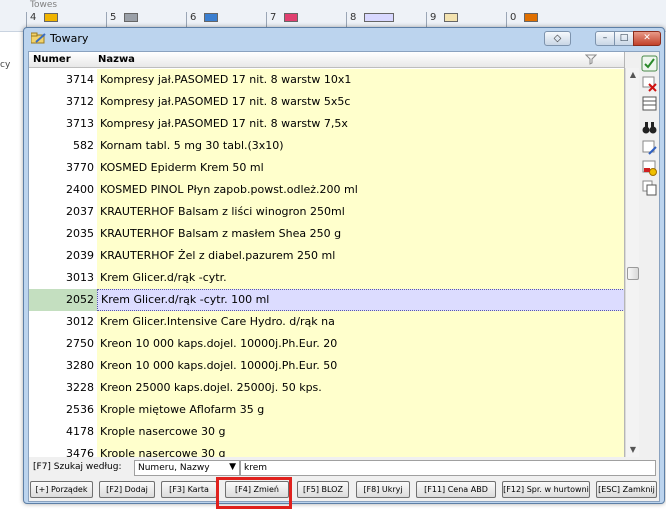  What do you see at coordinates (80, 321) in the screenshot?
I see `cell-numer: 3012` at bounding box center [80, 321].